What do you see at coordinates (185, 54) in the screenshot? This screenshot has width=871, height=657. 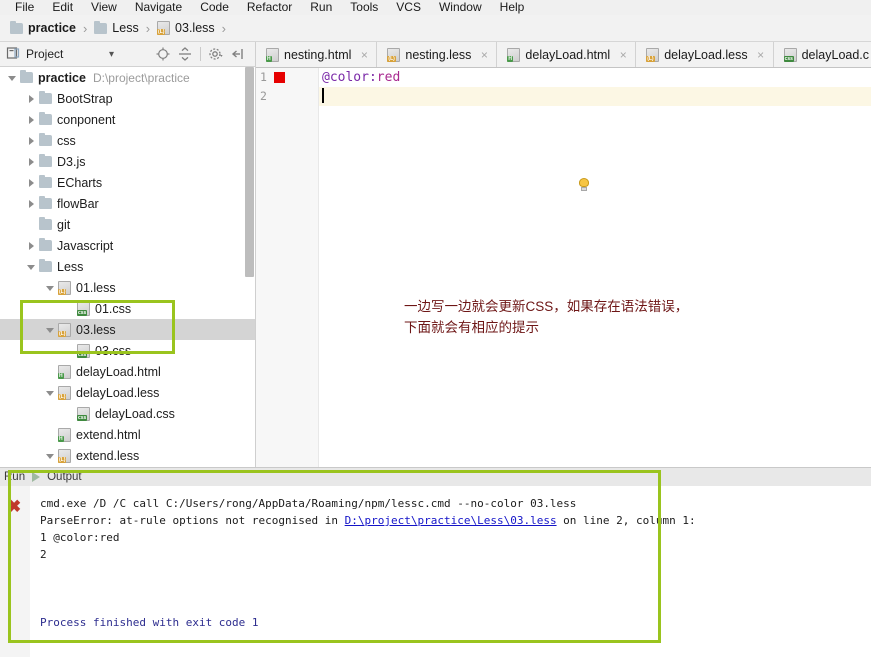 I see `collapse-all-icon` at bounding box center [185, 54].